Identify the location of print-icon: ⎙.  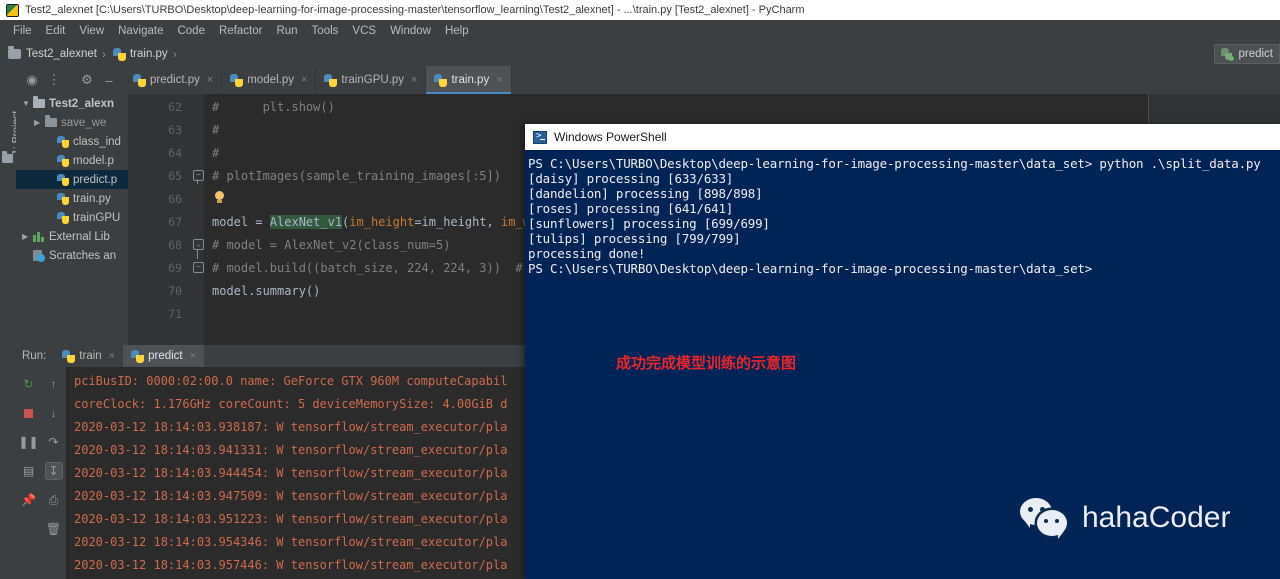
(54, 500).